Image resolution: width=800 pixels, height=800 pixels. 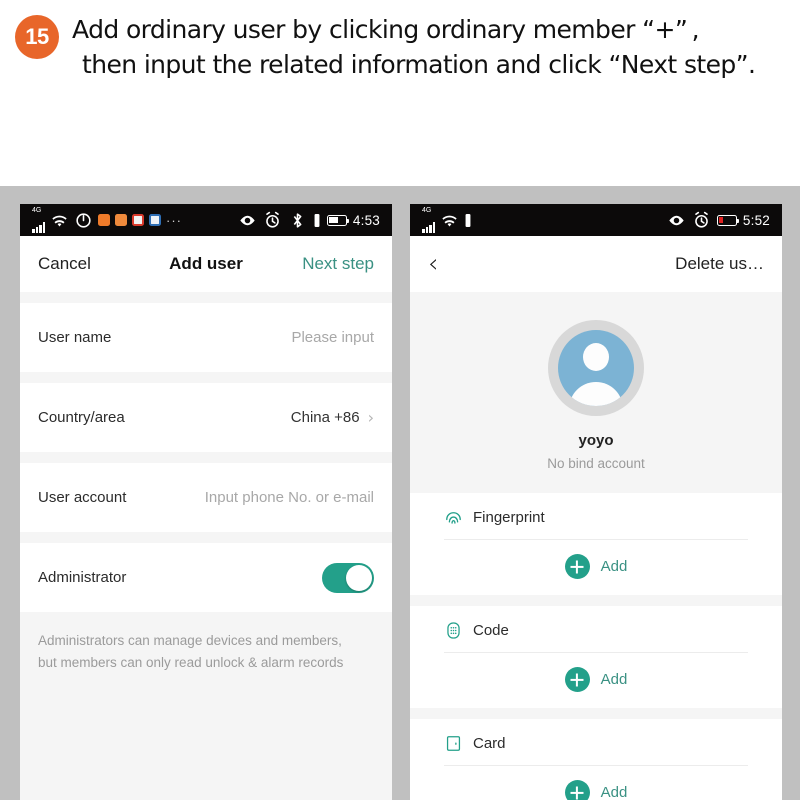 I want to click on chevron-right-icon: ›, so click(x=370, y=417).